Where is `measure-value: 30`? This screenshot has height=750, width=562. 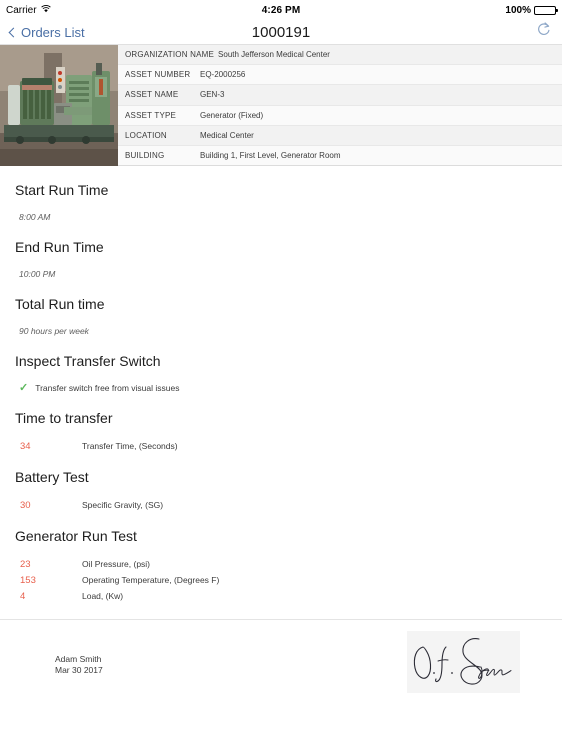 measure-value: 30 is located at coordinates (25, 505).